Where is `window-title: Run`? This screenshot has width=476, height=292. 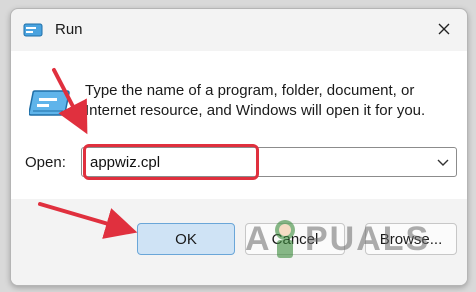 window-title: Run is located at coordinates (69, 29).